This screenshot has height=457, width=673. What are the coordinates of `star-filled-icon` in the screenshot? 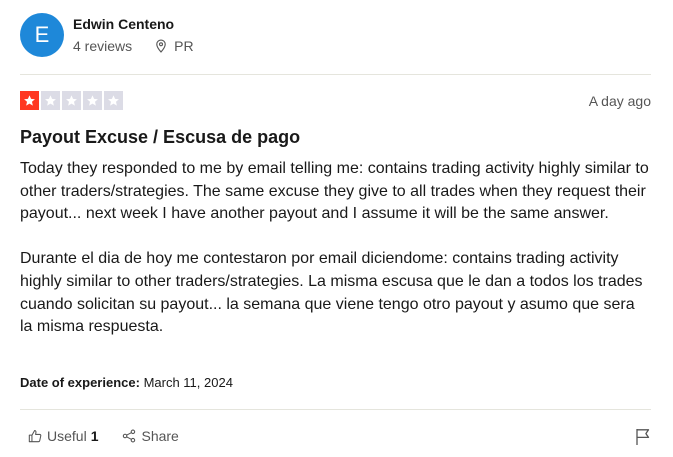 It's located at (29, 100).